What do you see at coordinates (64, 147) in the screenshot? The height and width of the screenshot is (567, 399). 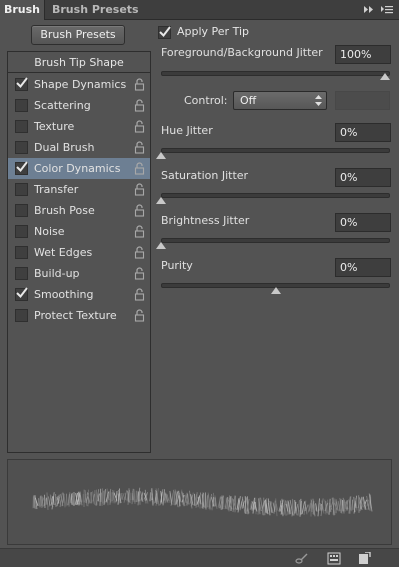 I see `dual-brush-label: Dual Brush` at bounding box center [64, 147].